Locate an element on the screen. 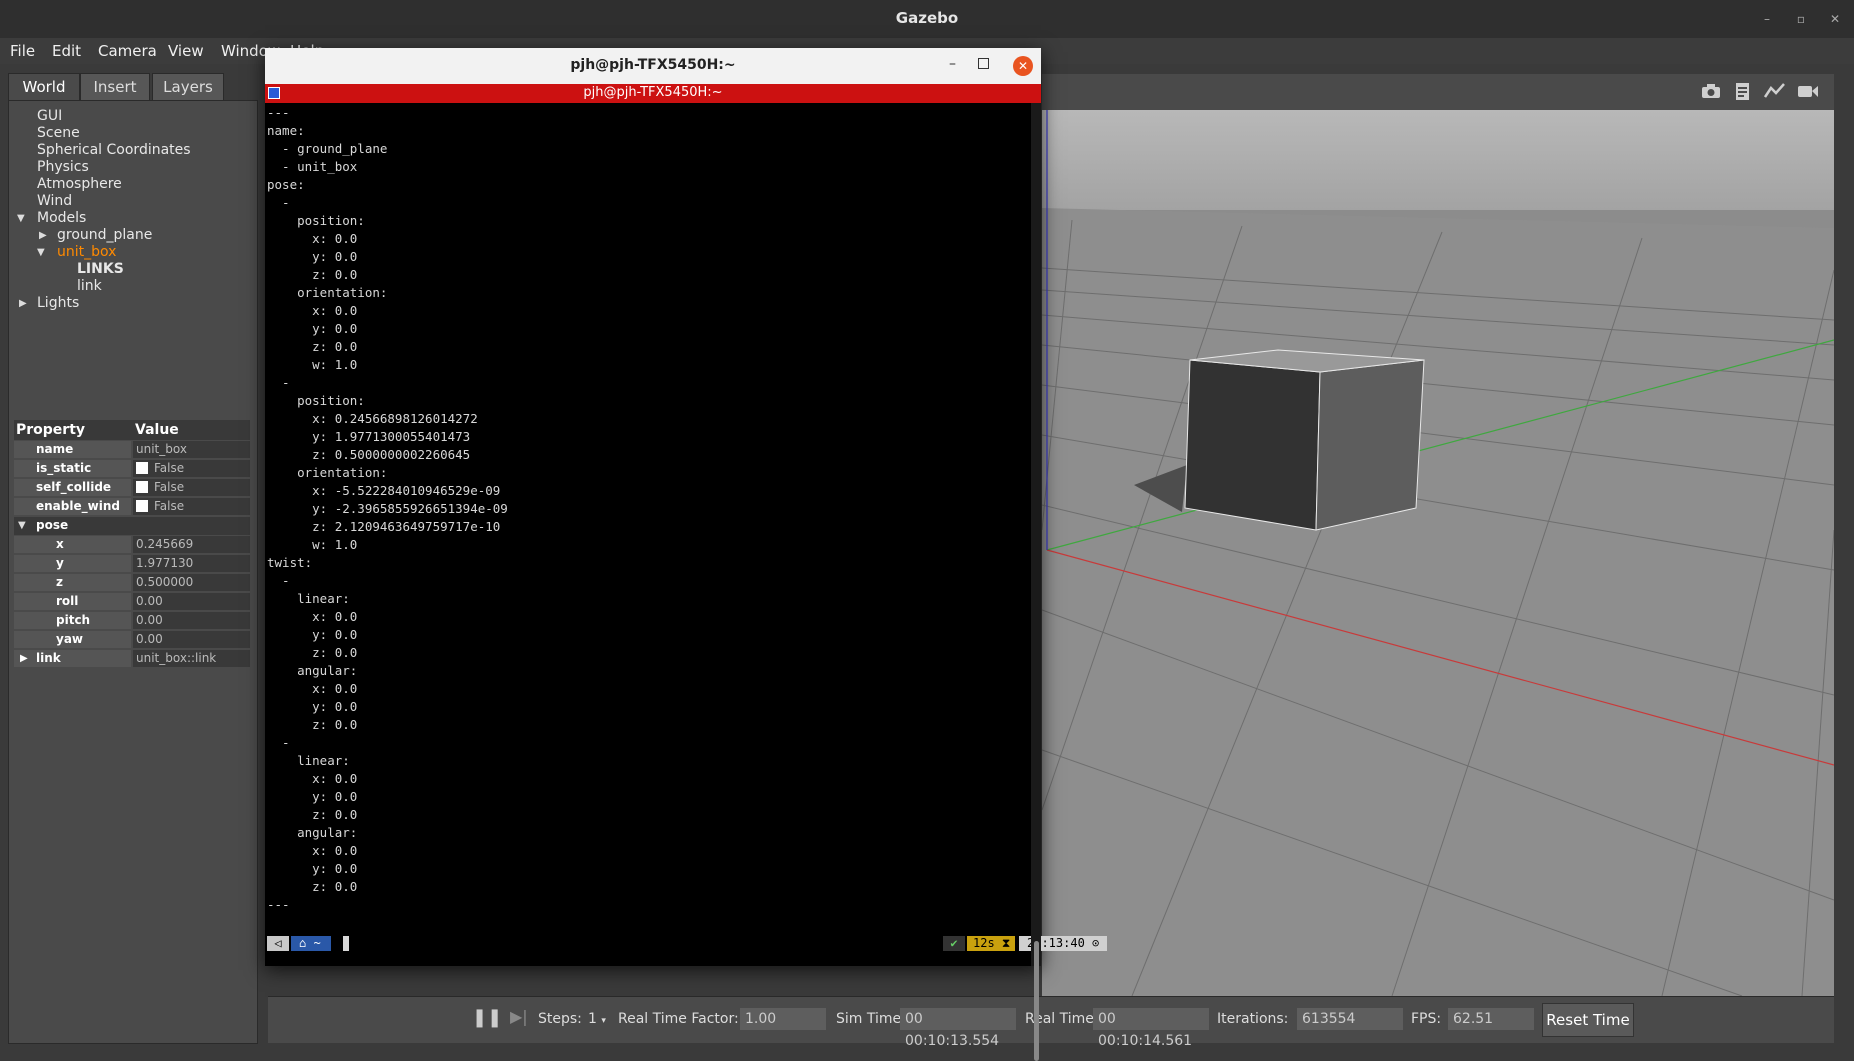 This screenshot has width=1854, height=1061. restore-icon: ▫ is located at coordinates (1801, 19).